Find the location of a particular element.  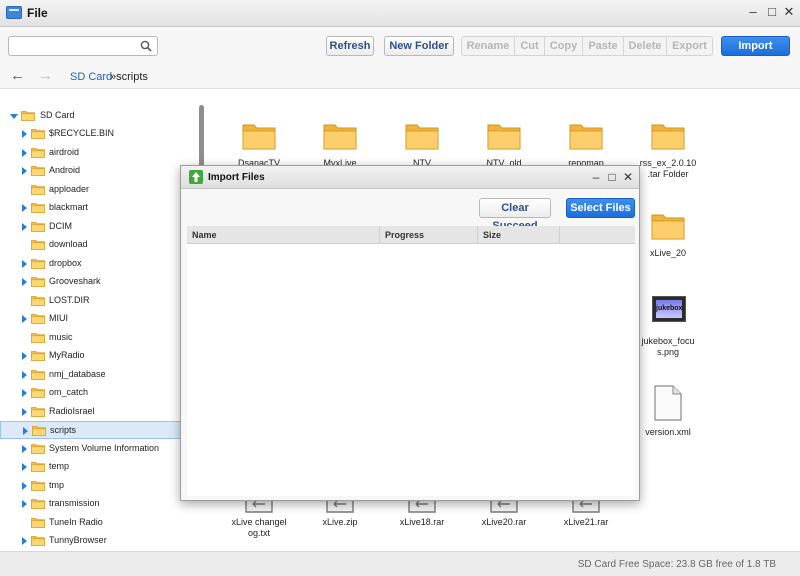

tree-item: airdroid is located at coordinates (100, 153).